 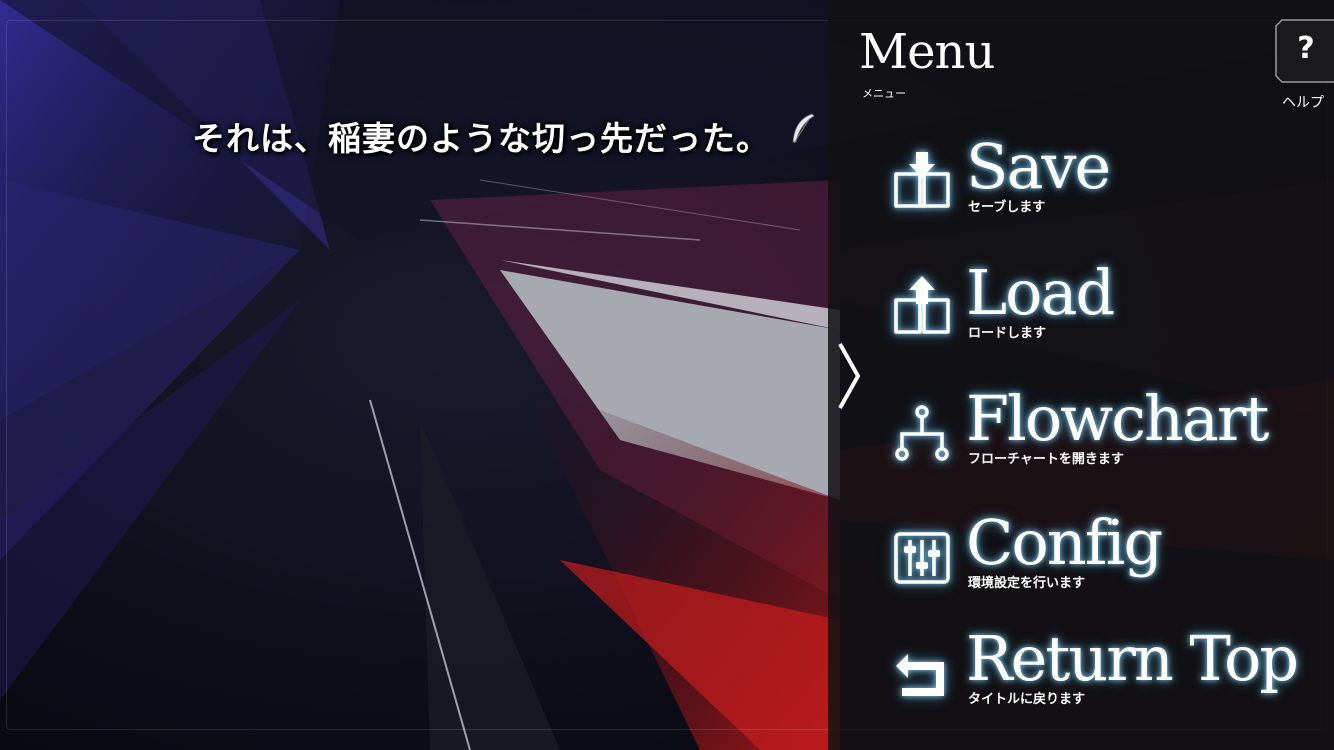 What do you see at coordinates (1040, 292) in the screenshot?
I see `load-label: Load` at bounding box center [1040, 292].